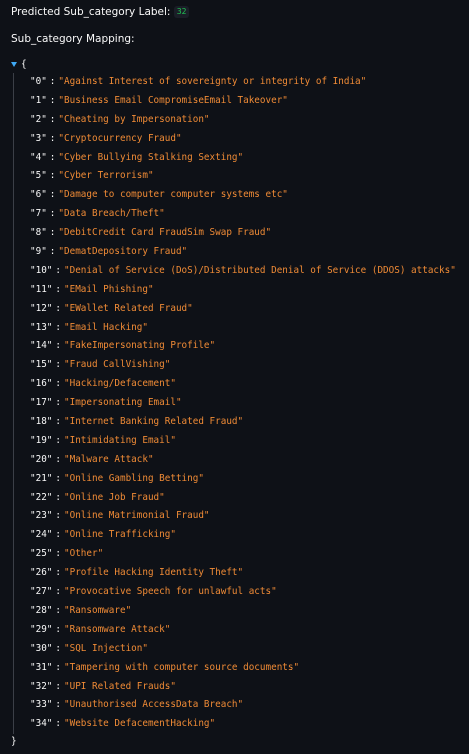  Describe the element at coordinates (41, 478) in the screenshot. I see `json-key: "21"` at that location.